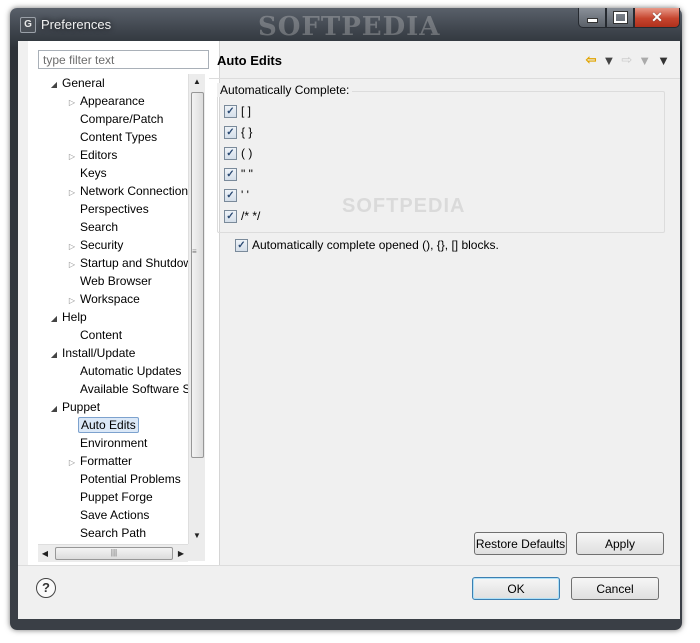 The image size is (700, 643). What do you see at coordinates (591, 60) in the screenshot?
I see `back-arrow-icon: ⇦` at bounding box center [591, 60].